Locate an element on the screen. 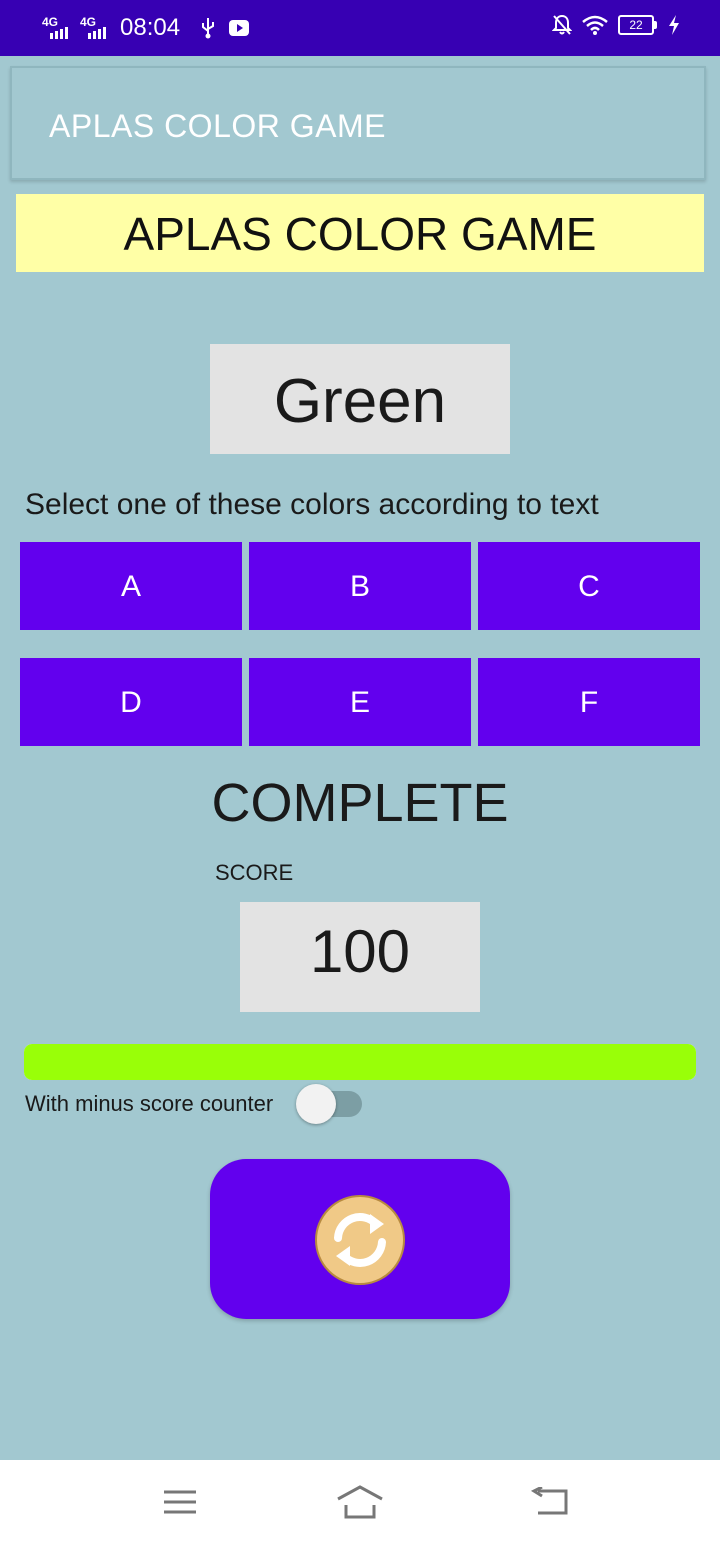 The width and height of the screenshot is (720, 1544). notifications-off-icon is located at coordinates (562, 25).